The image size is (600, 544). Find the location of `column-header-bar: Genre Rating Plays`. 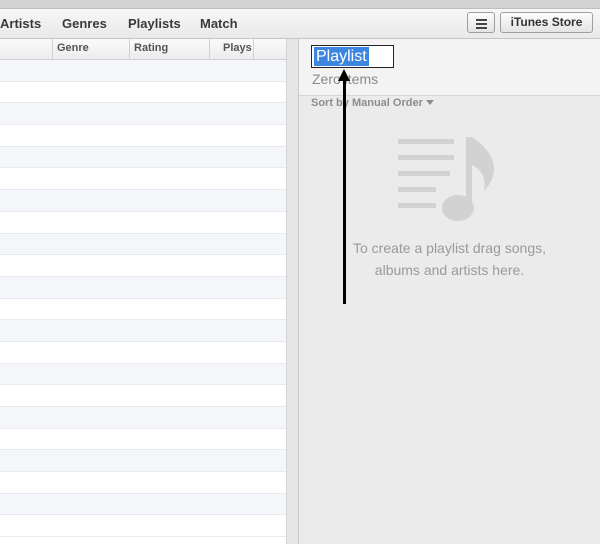

column-header-bar: Genre Rating Plays is located at coordinates (143, 49).